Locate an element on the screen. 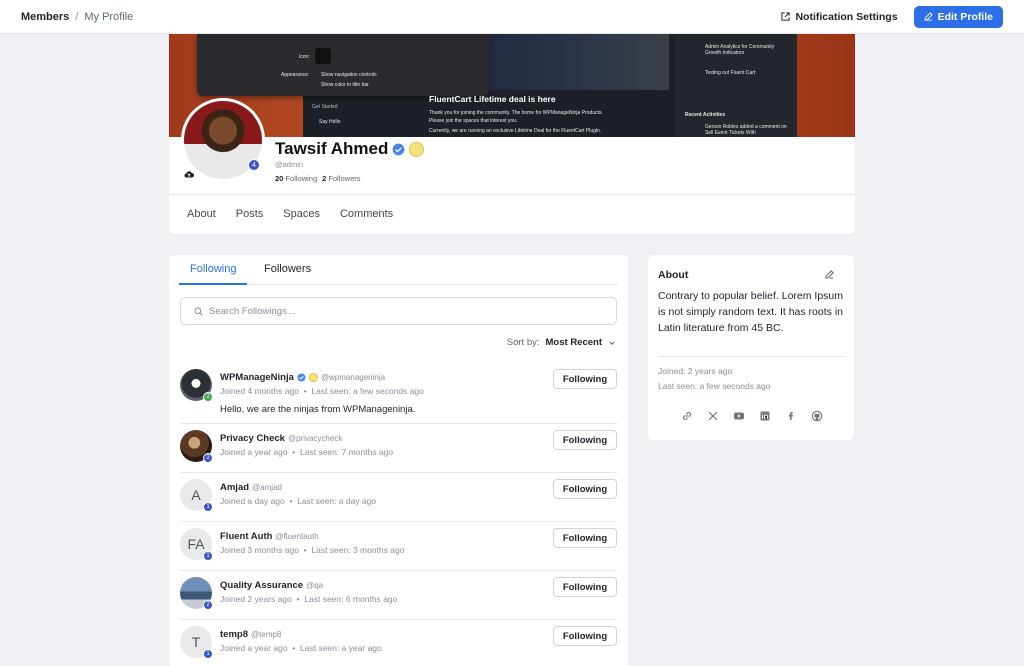 Image resolution: width=1024 pixels, height=666 pixels. pencil-icon is located at coordinates (928, 16).